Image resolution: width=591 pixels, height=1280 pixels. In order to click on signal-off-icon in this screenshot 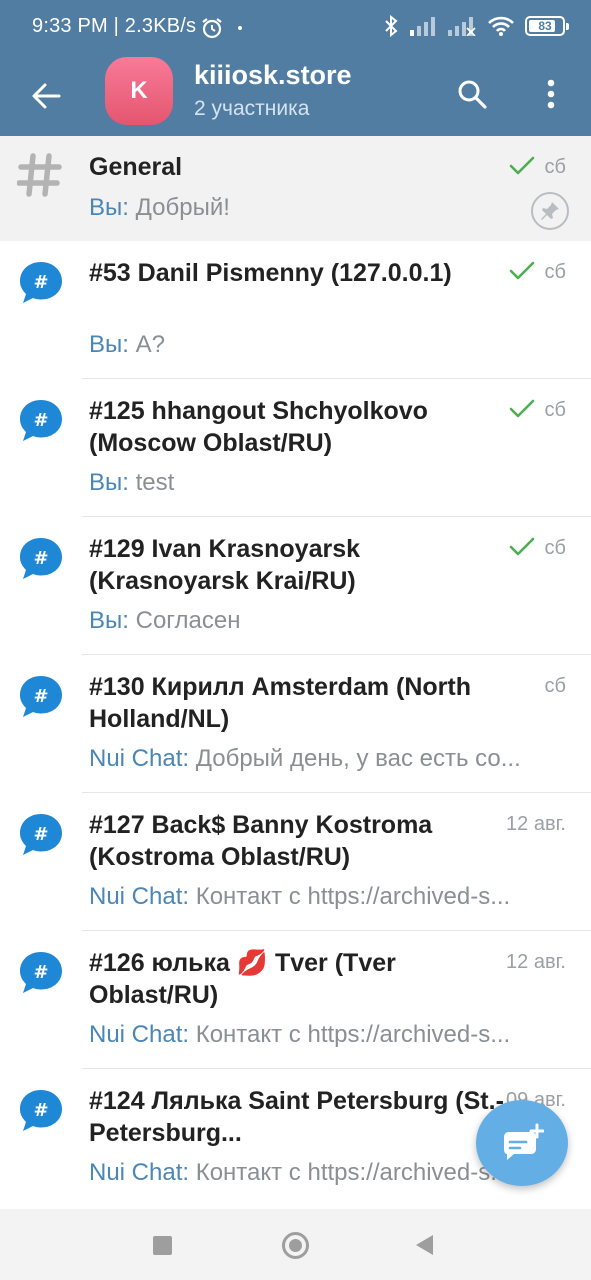, I will do `click(462, 26)`.